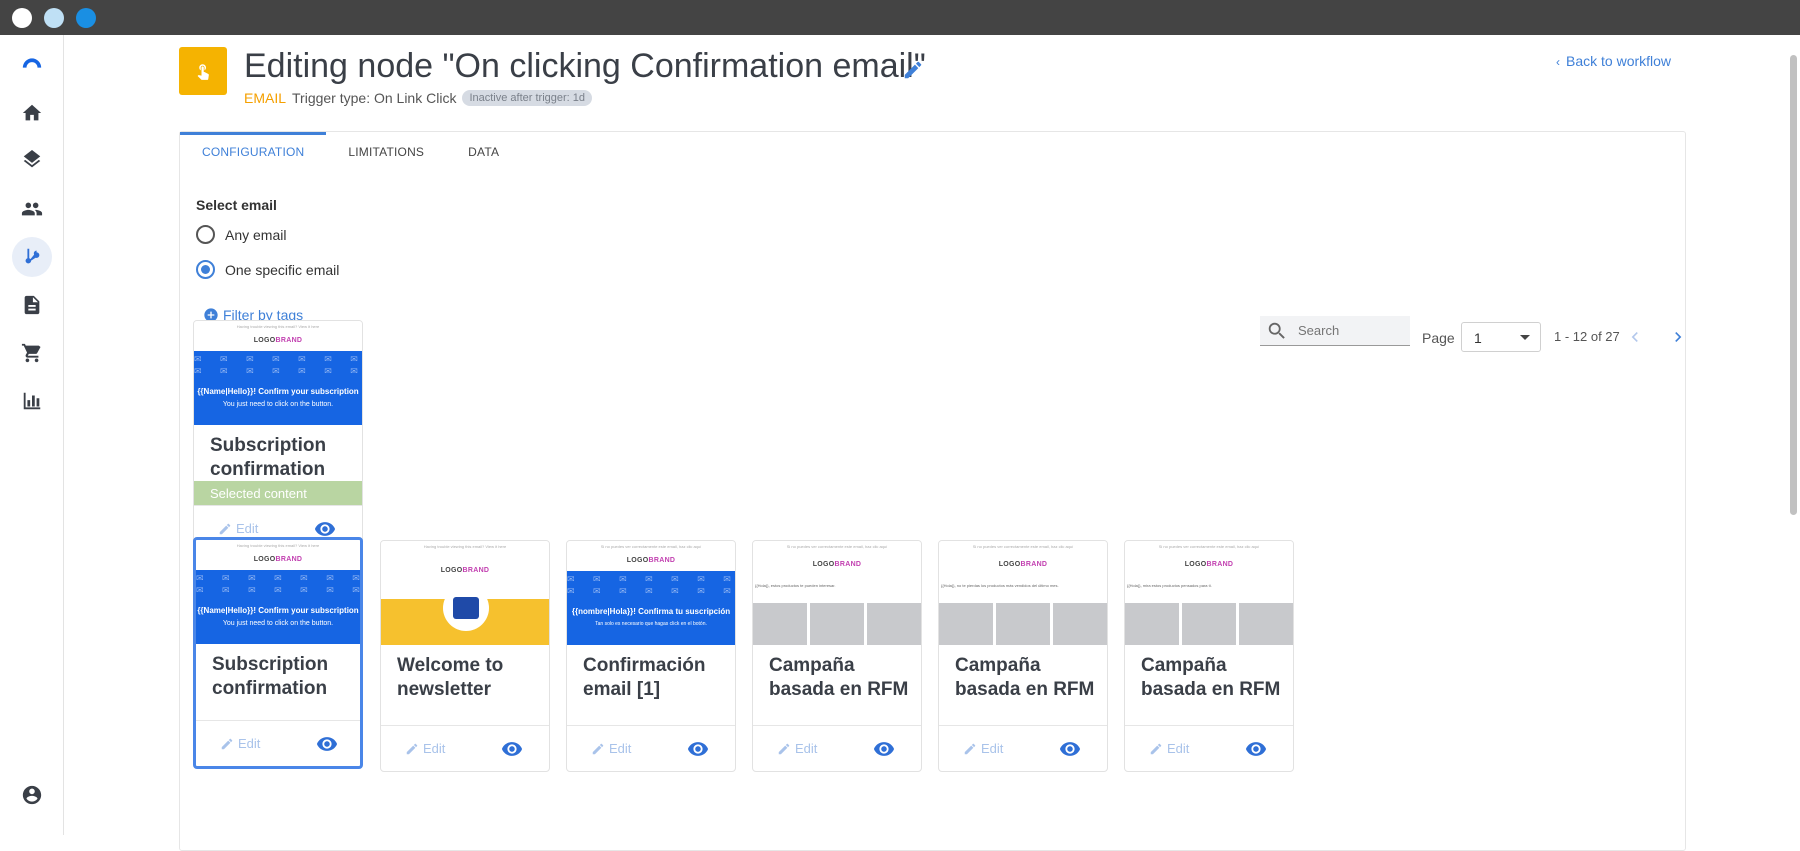  I want to click on logo-icon, so click(32, 63).